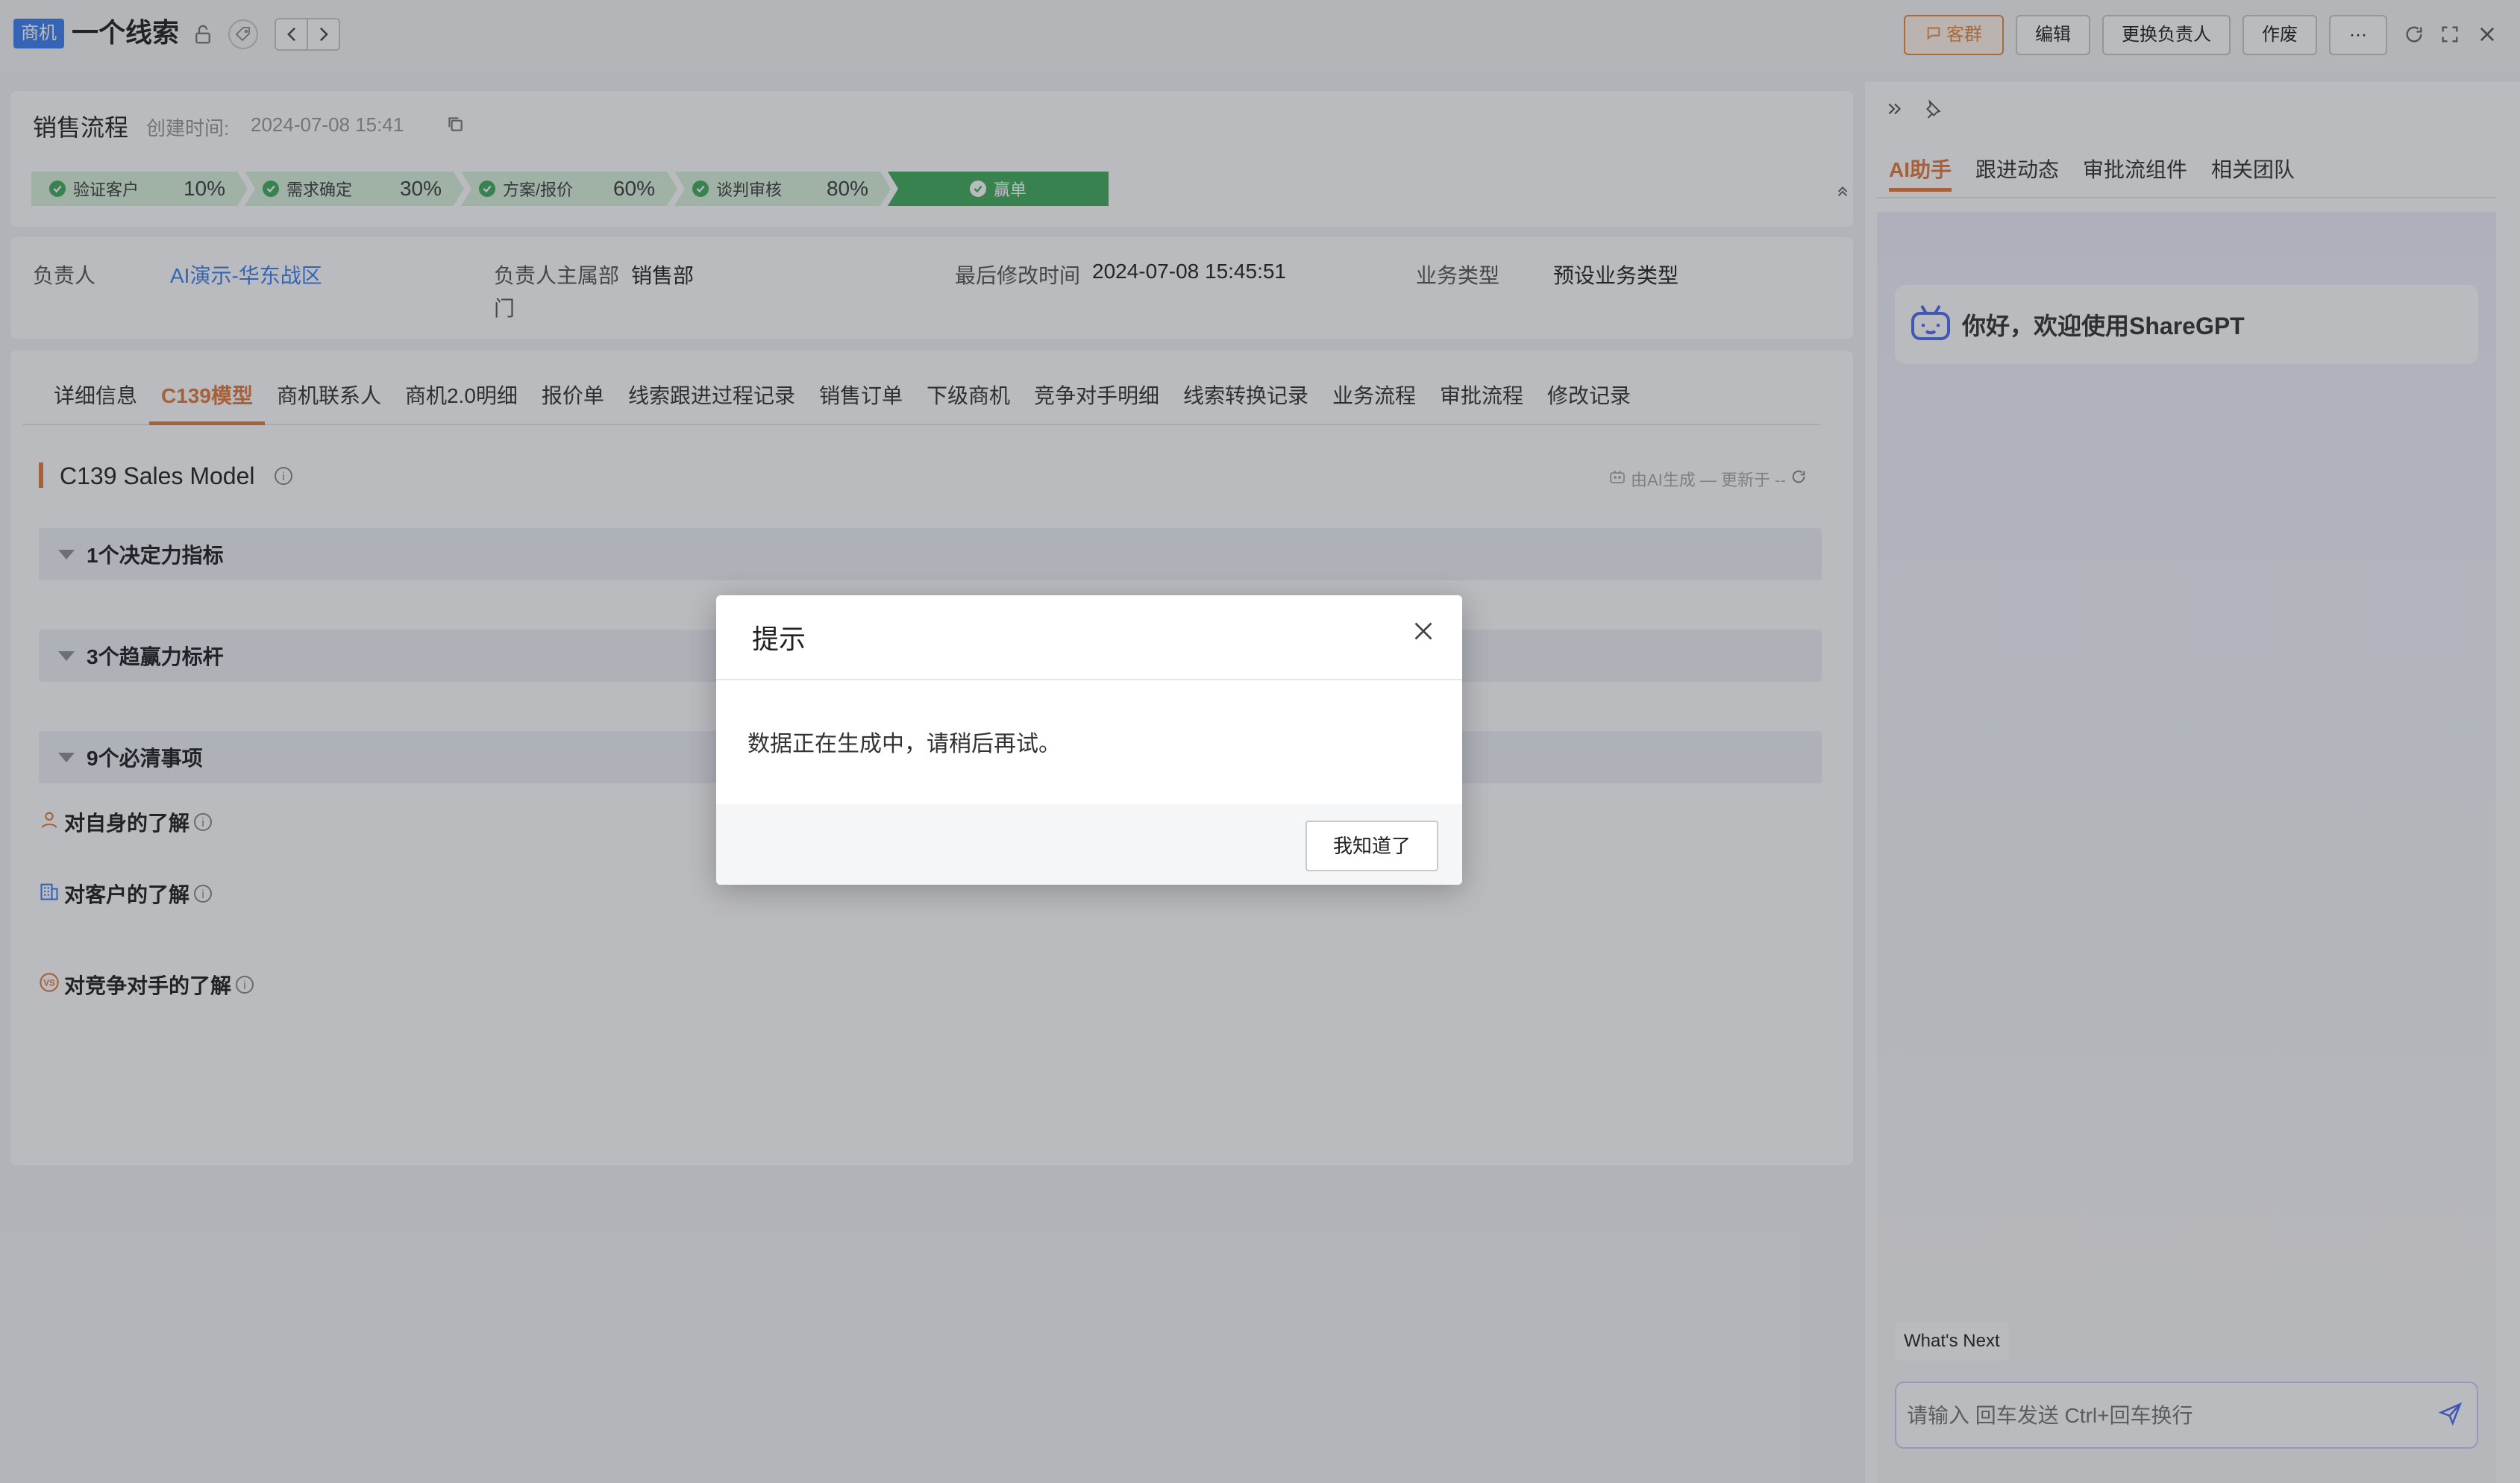 The image size is (2520, 1483). What do you see at coordinates (1089, 637) in the screenshot?
I see `dialog-header: 提示` at bounding box center [1089, 637].